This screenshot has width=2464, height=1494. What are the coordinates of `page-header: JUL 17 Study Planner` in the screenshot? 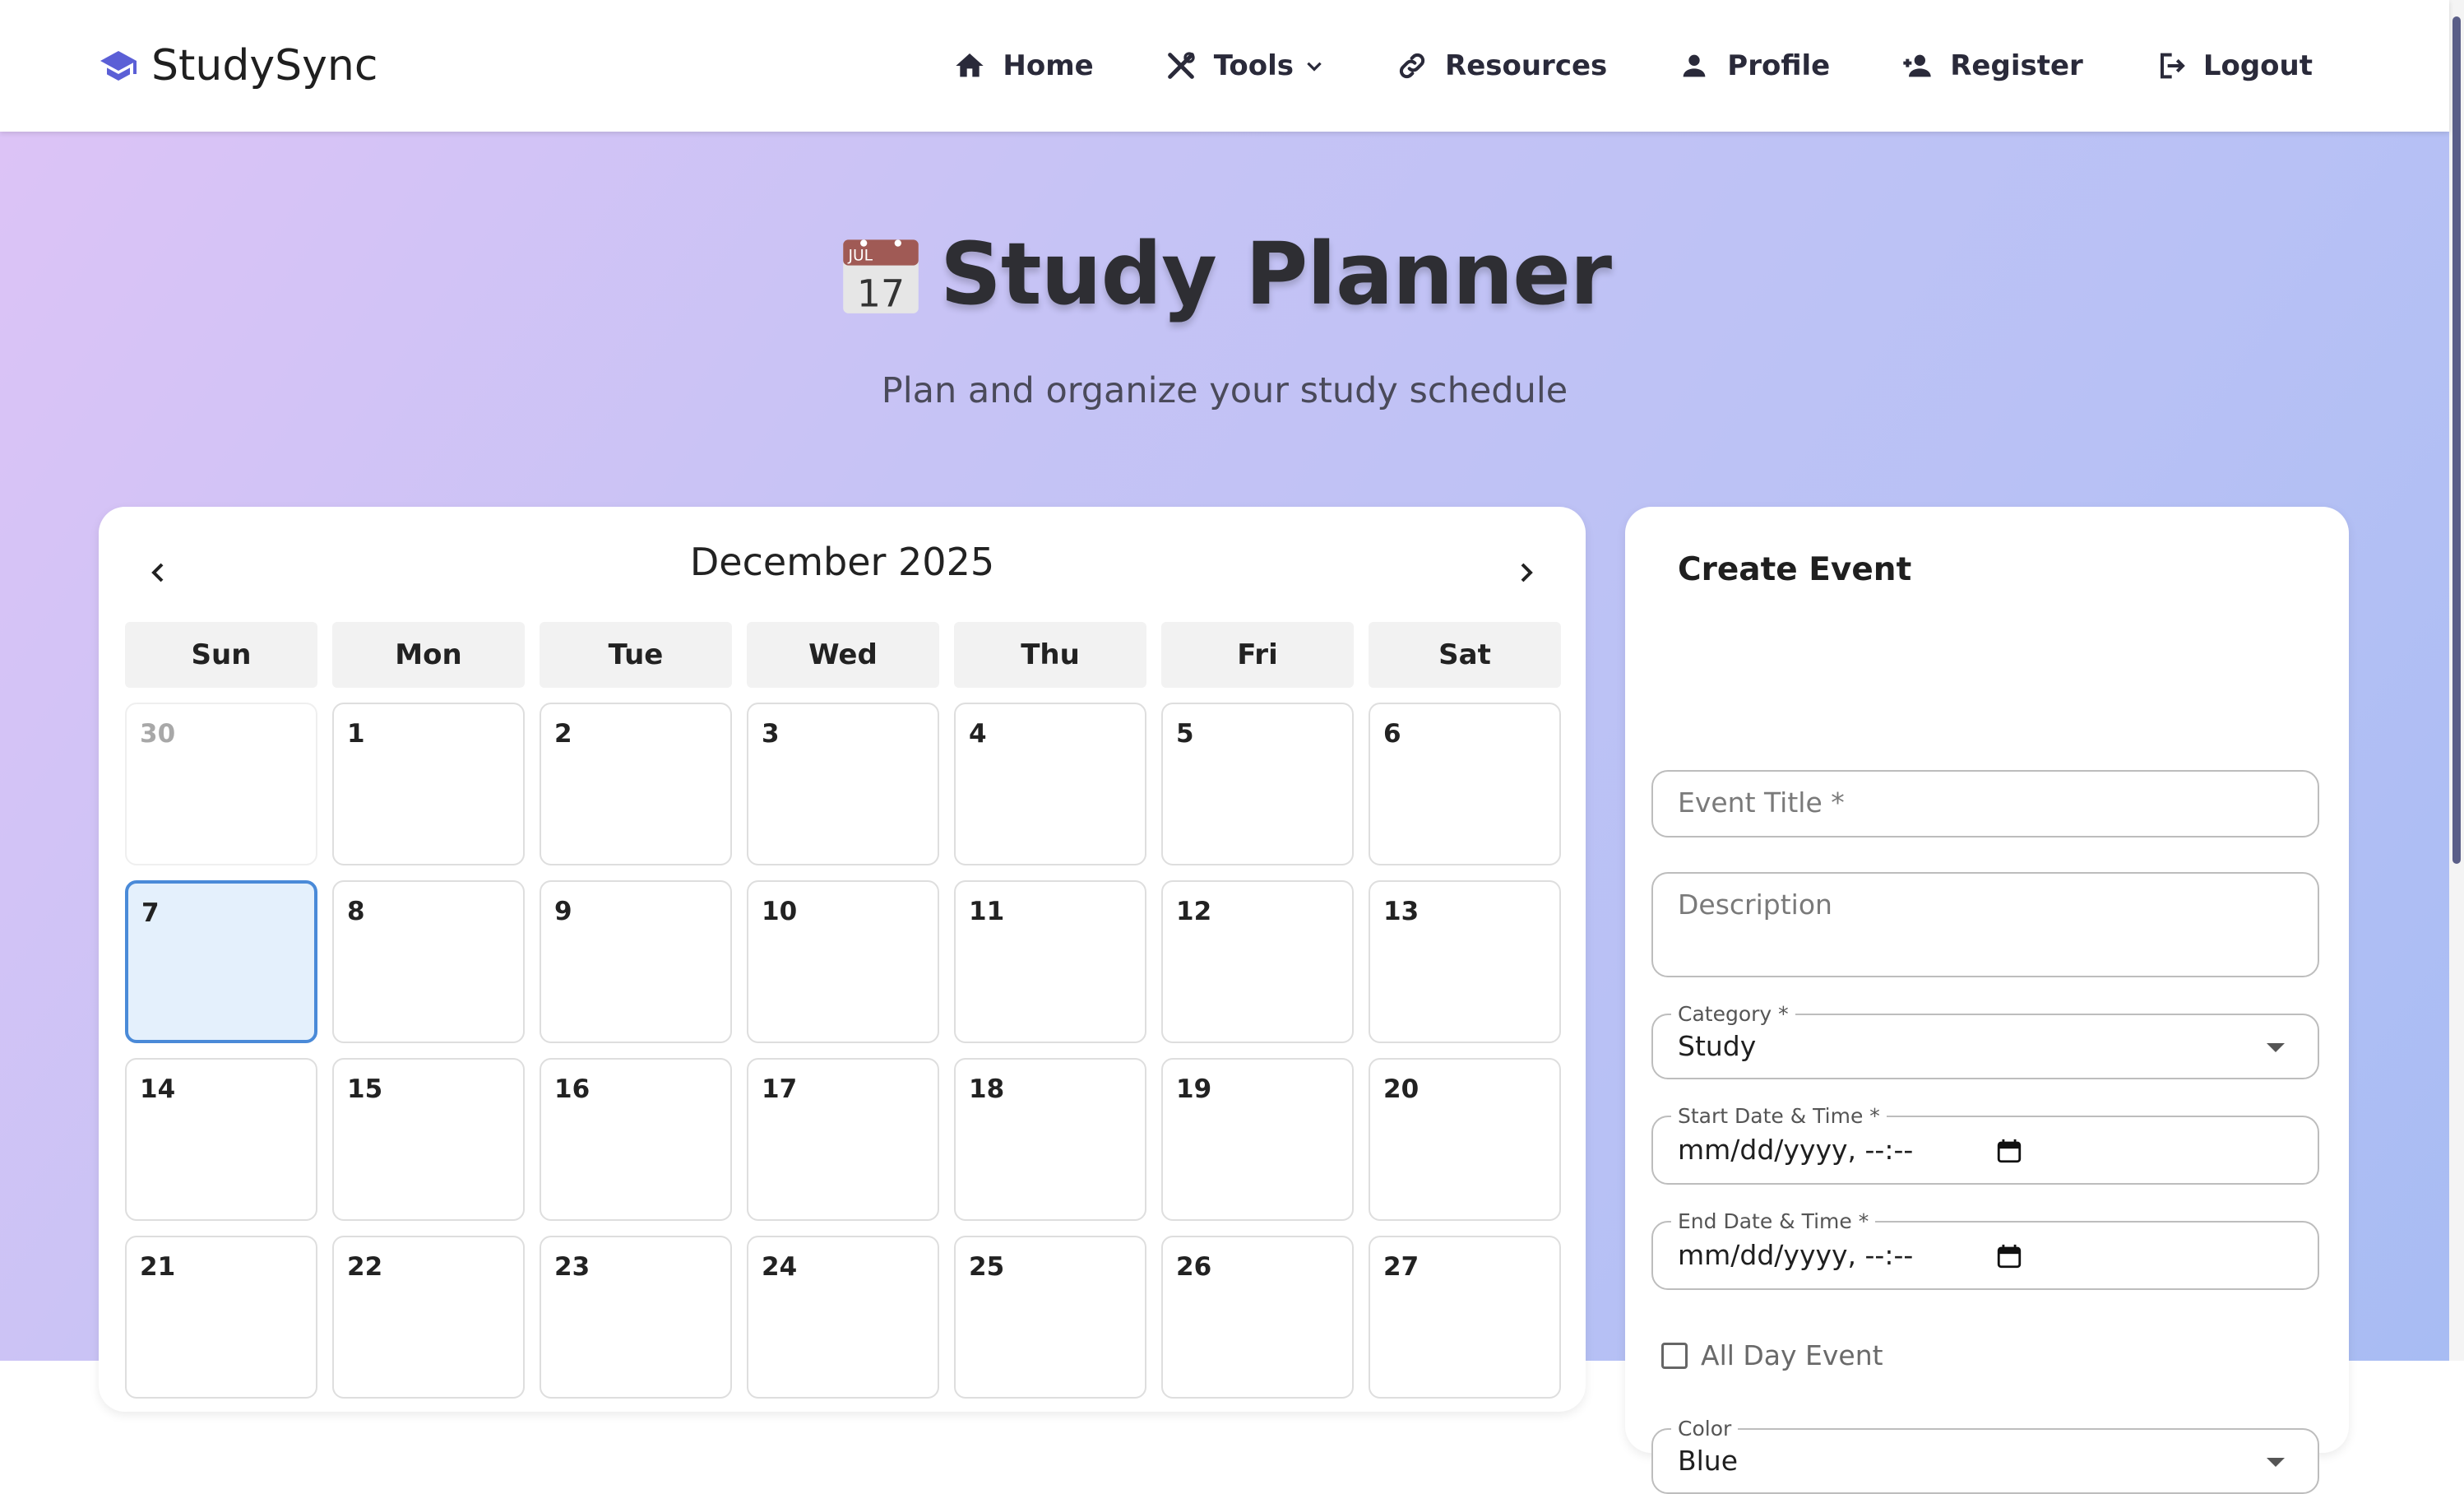 It's located at (1224, 274).